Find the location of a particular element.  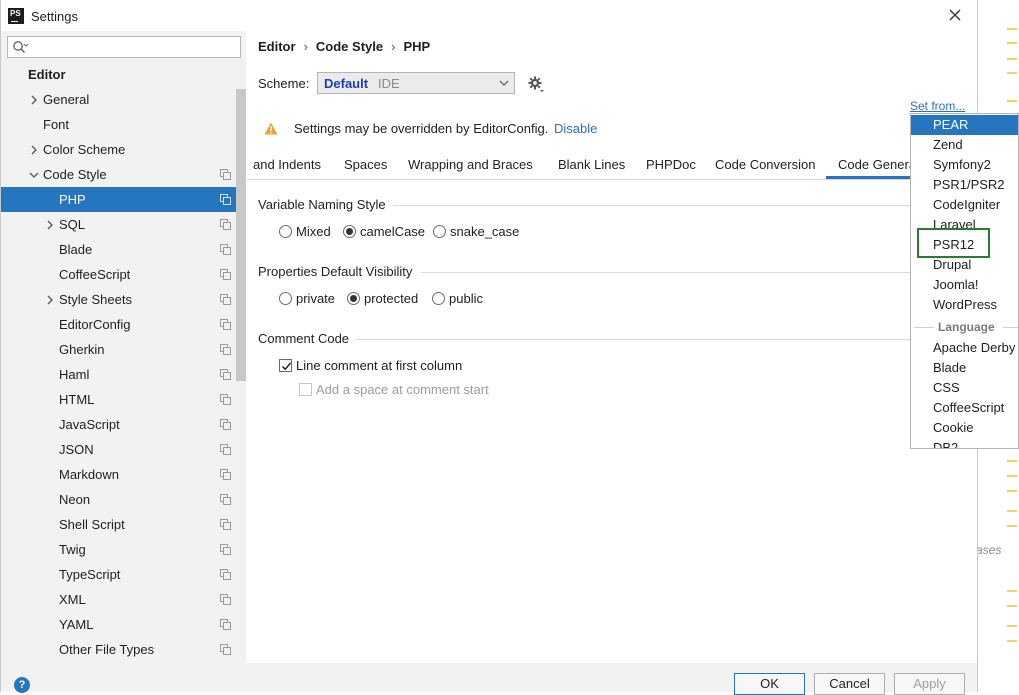

sidebar-item-label: Twig is located at coordinates (72, 549).